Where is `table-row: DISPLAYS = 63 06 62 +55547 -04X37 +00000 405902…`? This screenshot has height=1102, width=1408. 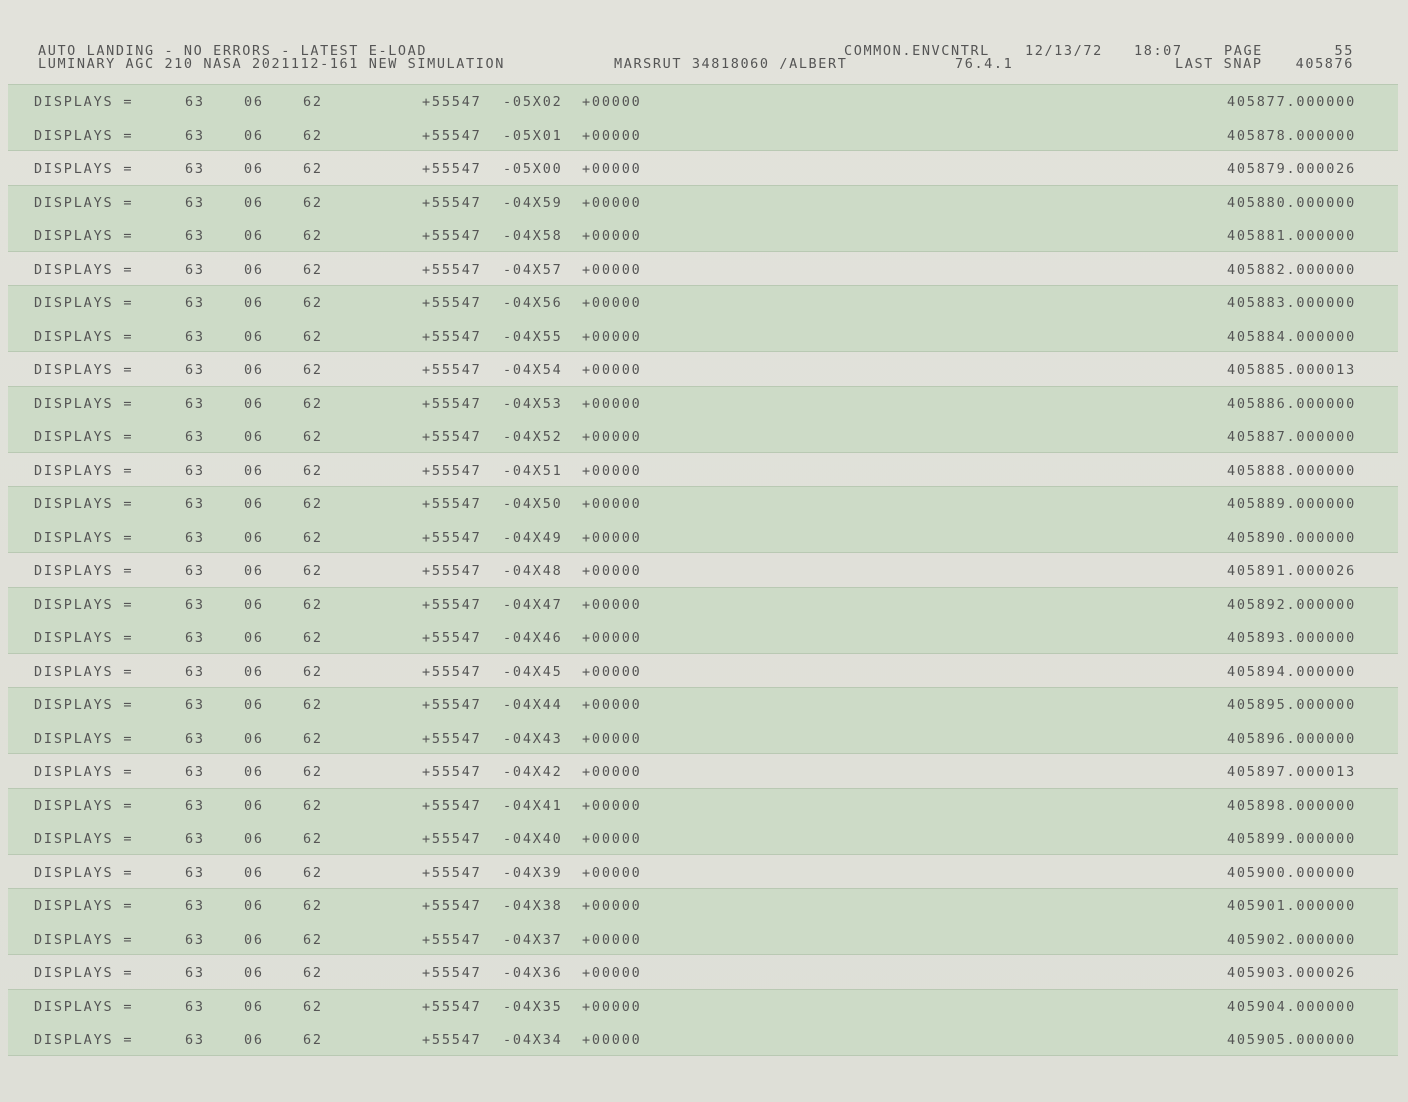
table-row: DISPLAYS = 63 06 62 +55547 -04X37 +00000 405902… is located at coordinates (703, 939).